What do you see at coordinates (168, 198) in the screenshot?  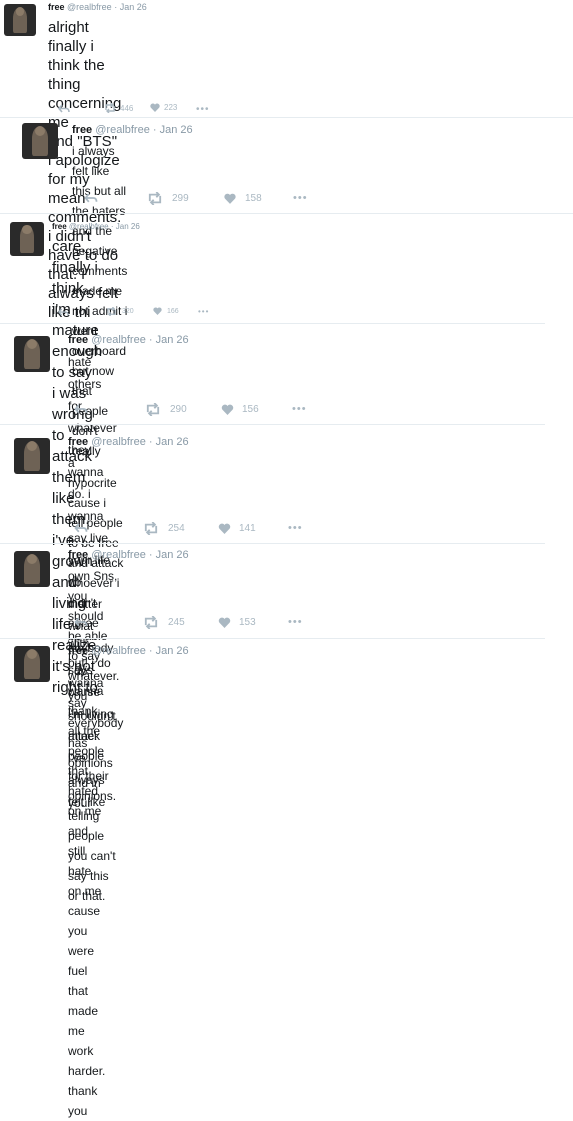 I see `retweet-button: 299` at bounding box center [168, 198].